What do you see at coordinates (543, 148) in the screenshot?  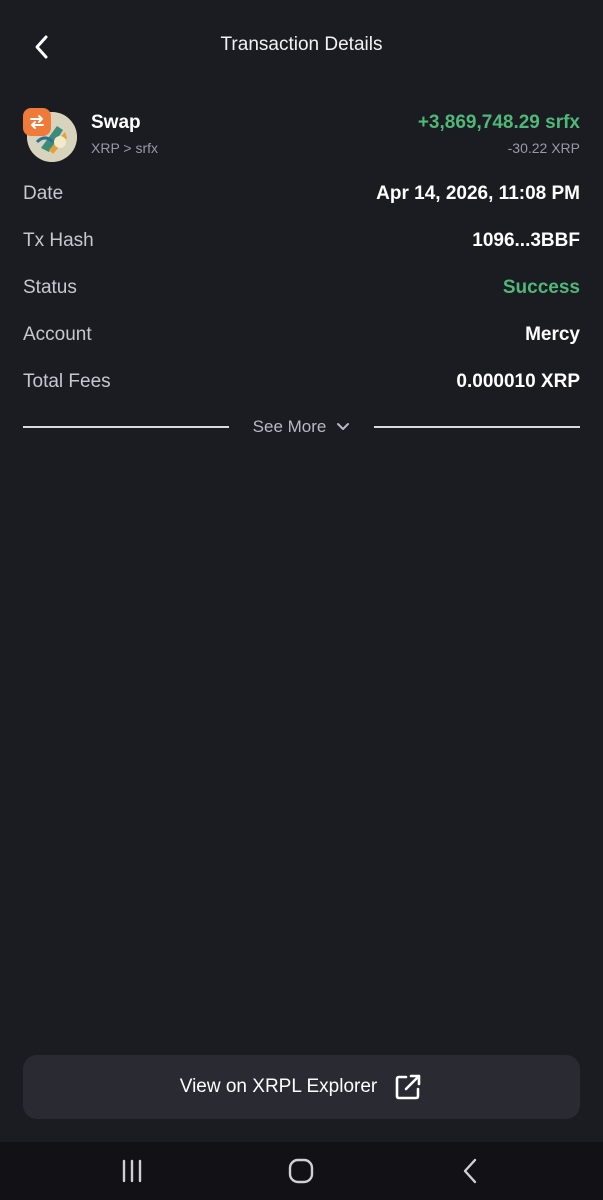 I see `sent-amount: -30.22 XRP` at bounding box center [543, 148].